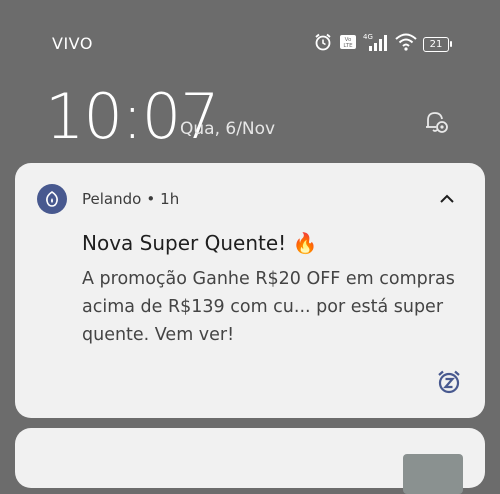  What do you see at coordinates (368, 37) in the screenshot?
I see `svg-text: 4G` at bounding box center [368, 37].